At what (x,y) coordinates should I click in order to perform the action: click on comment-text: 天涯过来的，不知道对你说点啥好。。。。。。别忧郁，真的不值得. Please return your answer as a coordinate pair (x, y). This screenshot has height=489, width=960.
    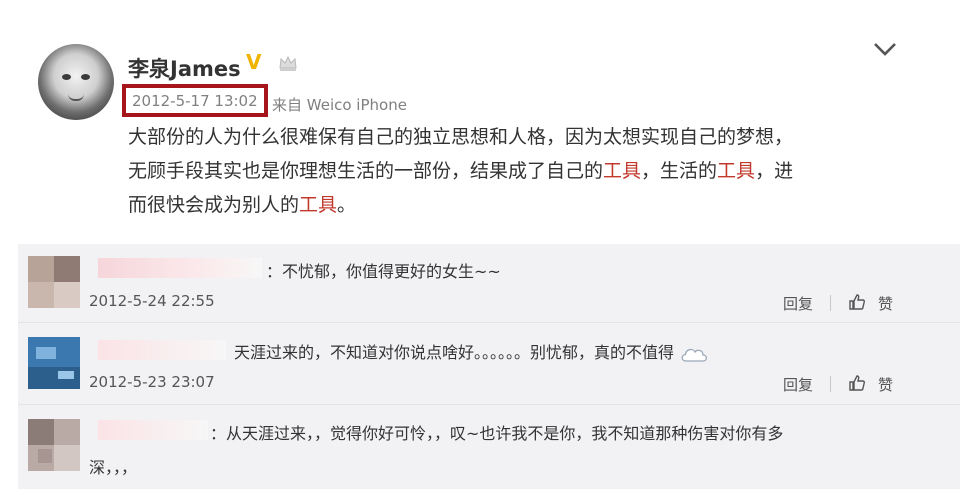
    Looking at the image, I should click on (471, 351).